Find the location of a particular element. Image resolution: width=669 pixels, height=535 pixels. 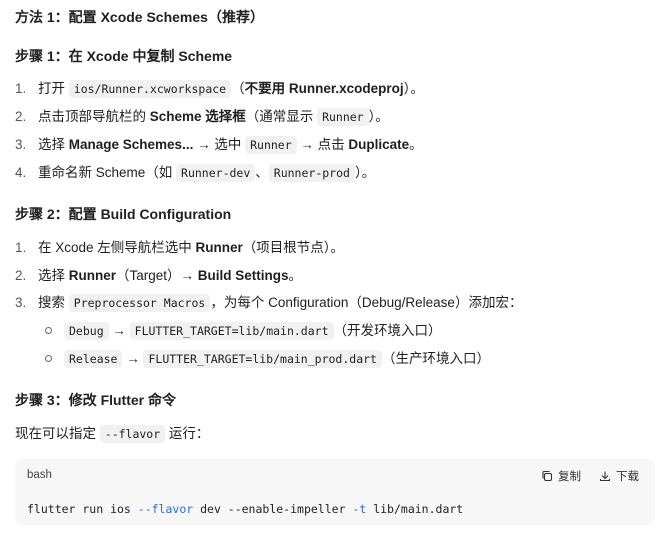

list-item: 4. 重命名新 Scheme（如 Runner-dev、 Runner-prod）。 is located at coordinates (195, 173).